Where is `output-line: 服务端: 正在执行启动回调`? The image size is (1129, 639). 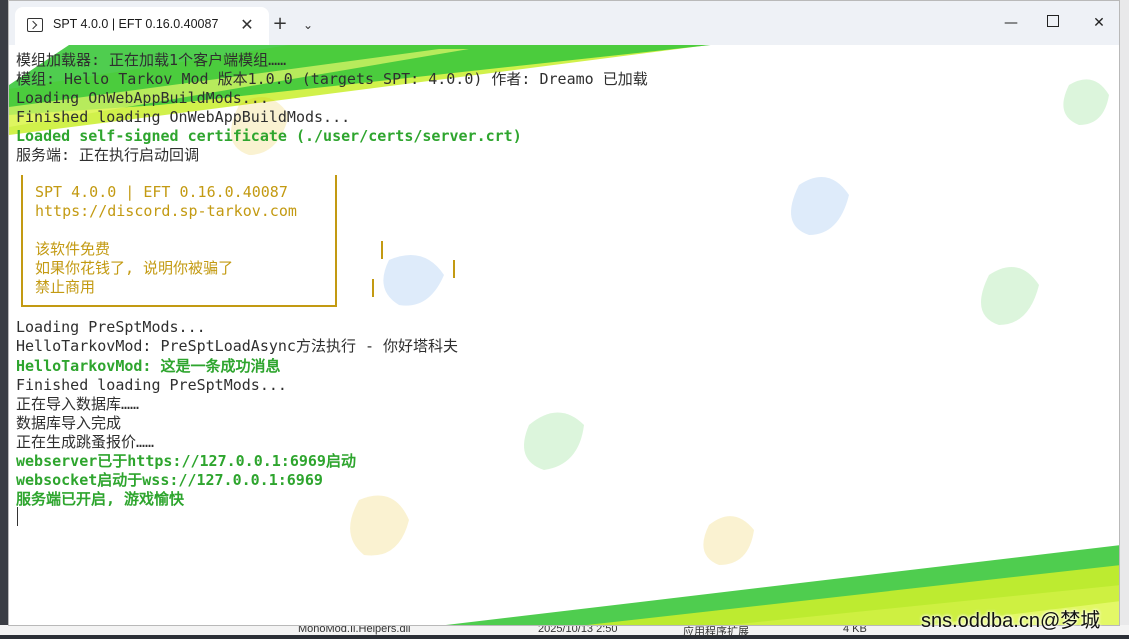 output-line: 服务端: 正在执行启动回调 is located at coordinates (108, 155).